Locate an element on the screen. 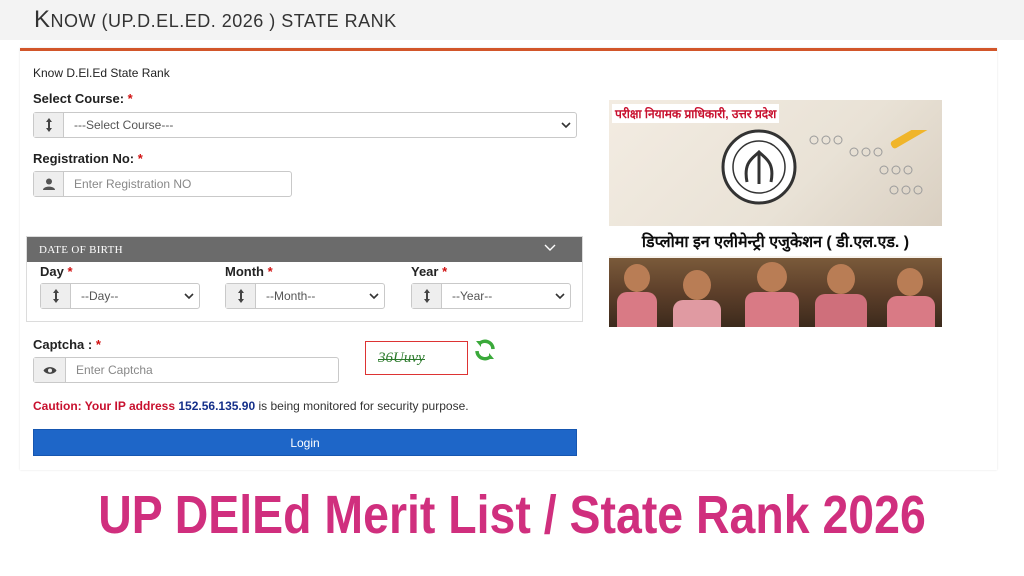 The height and width of the screenshot is (576, 1024). month-select-value: --Month-- is located at coordinates (291, 296).